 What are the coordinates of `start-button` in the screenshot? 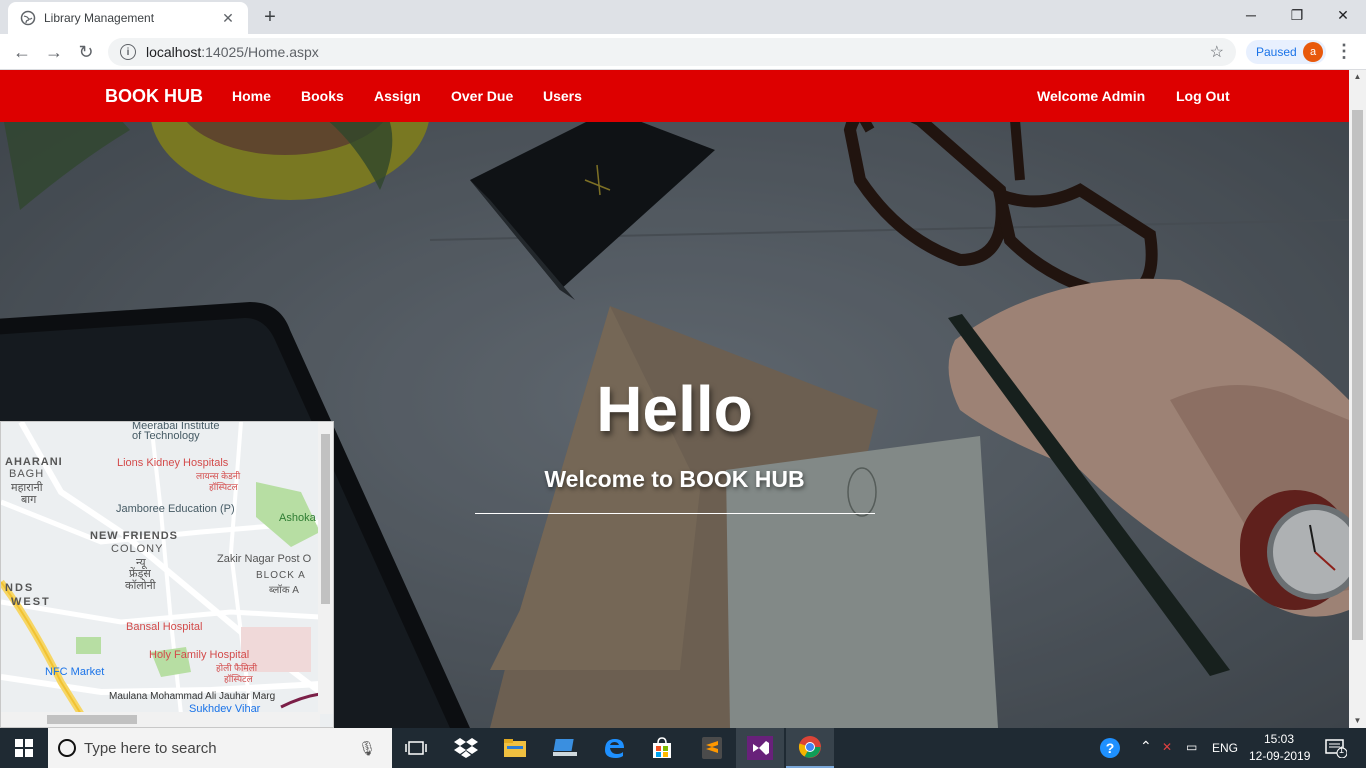 It's located at (24, 748).